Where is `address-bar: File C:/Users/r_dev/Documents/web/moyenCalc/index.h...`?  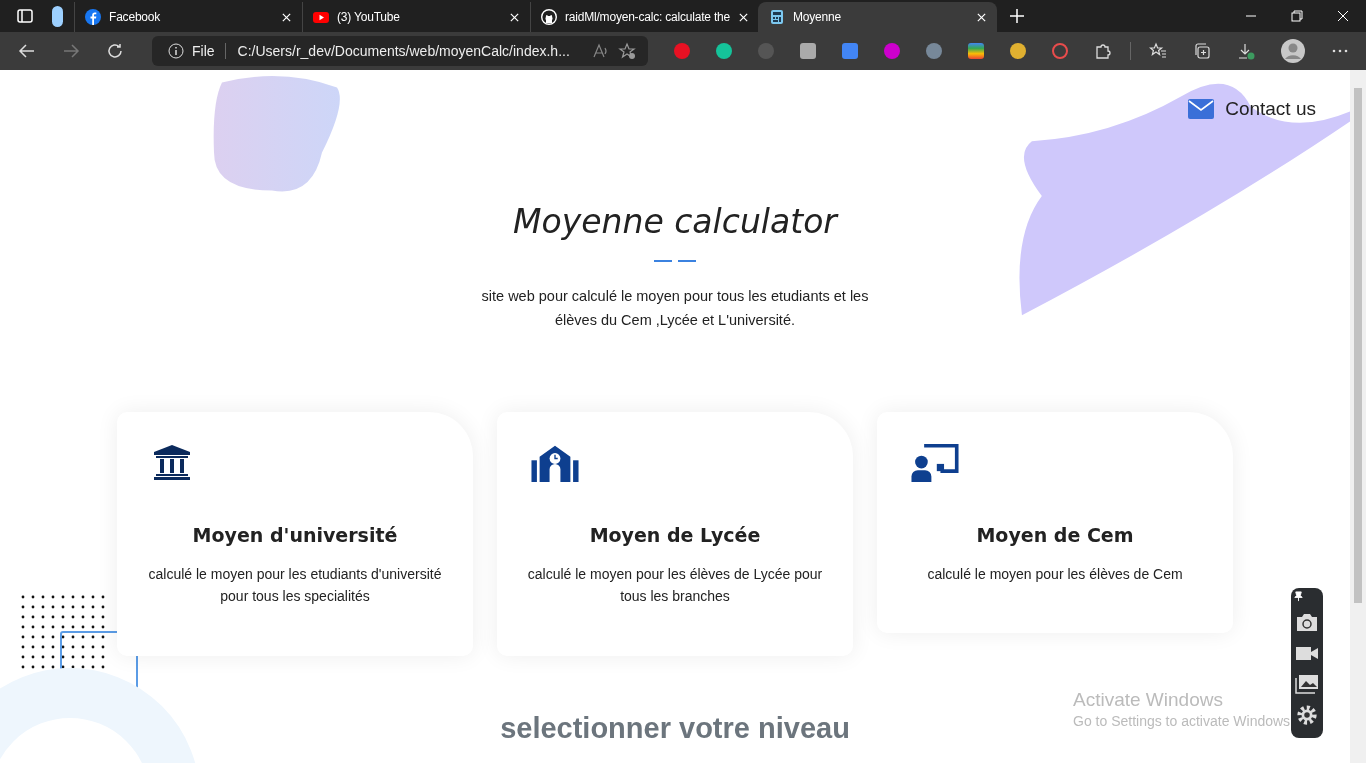
address-bar: File C:/Users/r_dev/Documents/web/moyenCalc/index.h... is located at coordinates (400, 51).